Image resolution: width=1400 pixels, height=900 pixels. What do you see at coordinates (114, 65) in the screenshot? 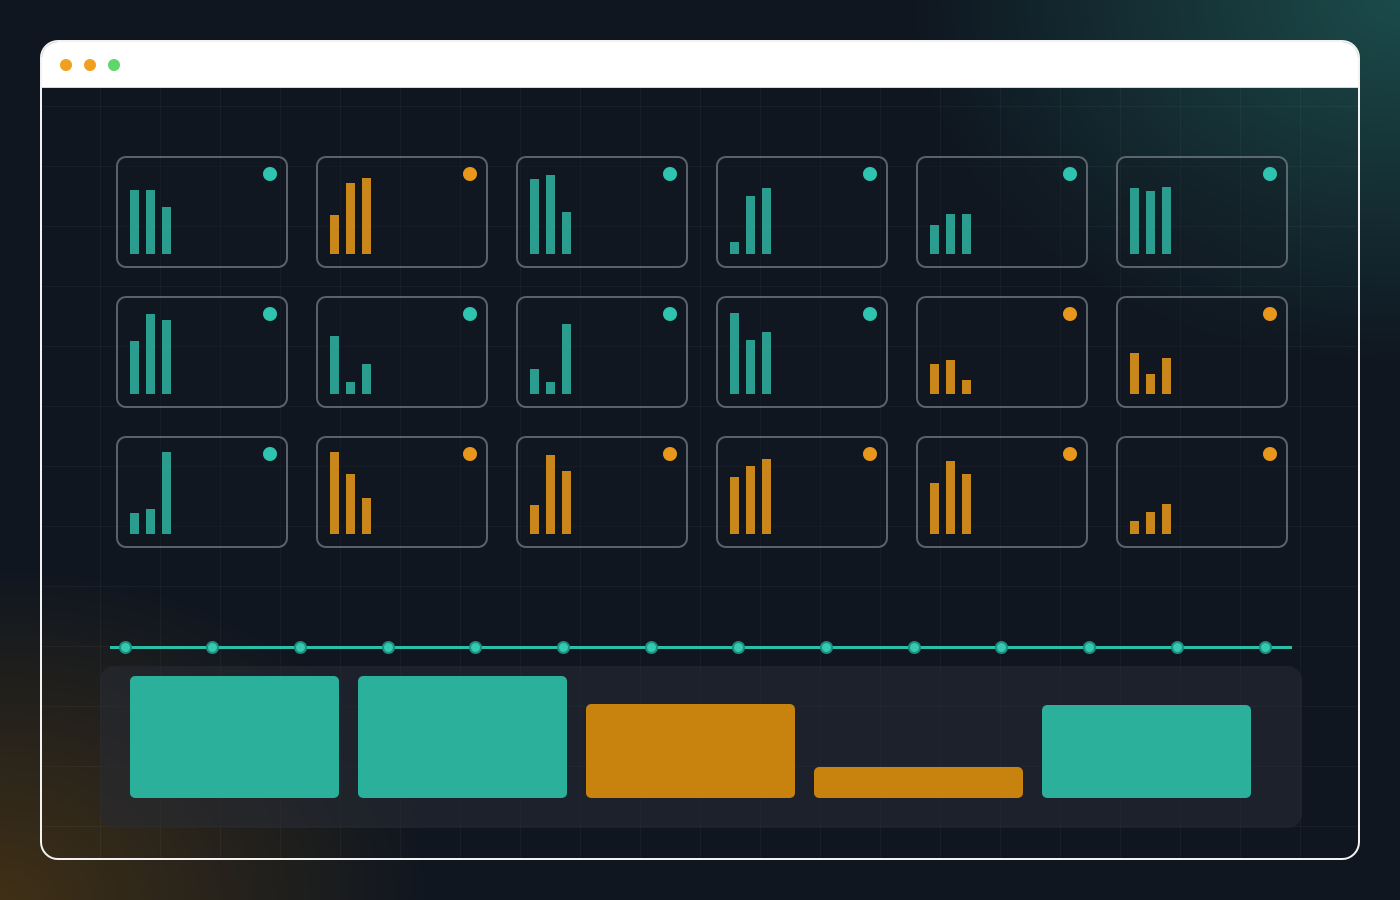
I see `maximize-button` at bounding box center [114, 65].